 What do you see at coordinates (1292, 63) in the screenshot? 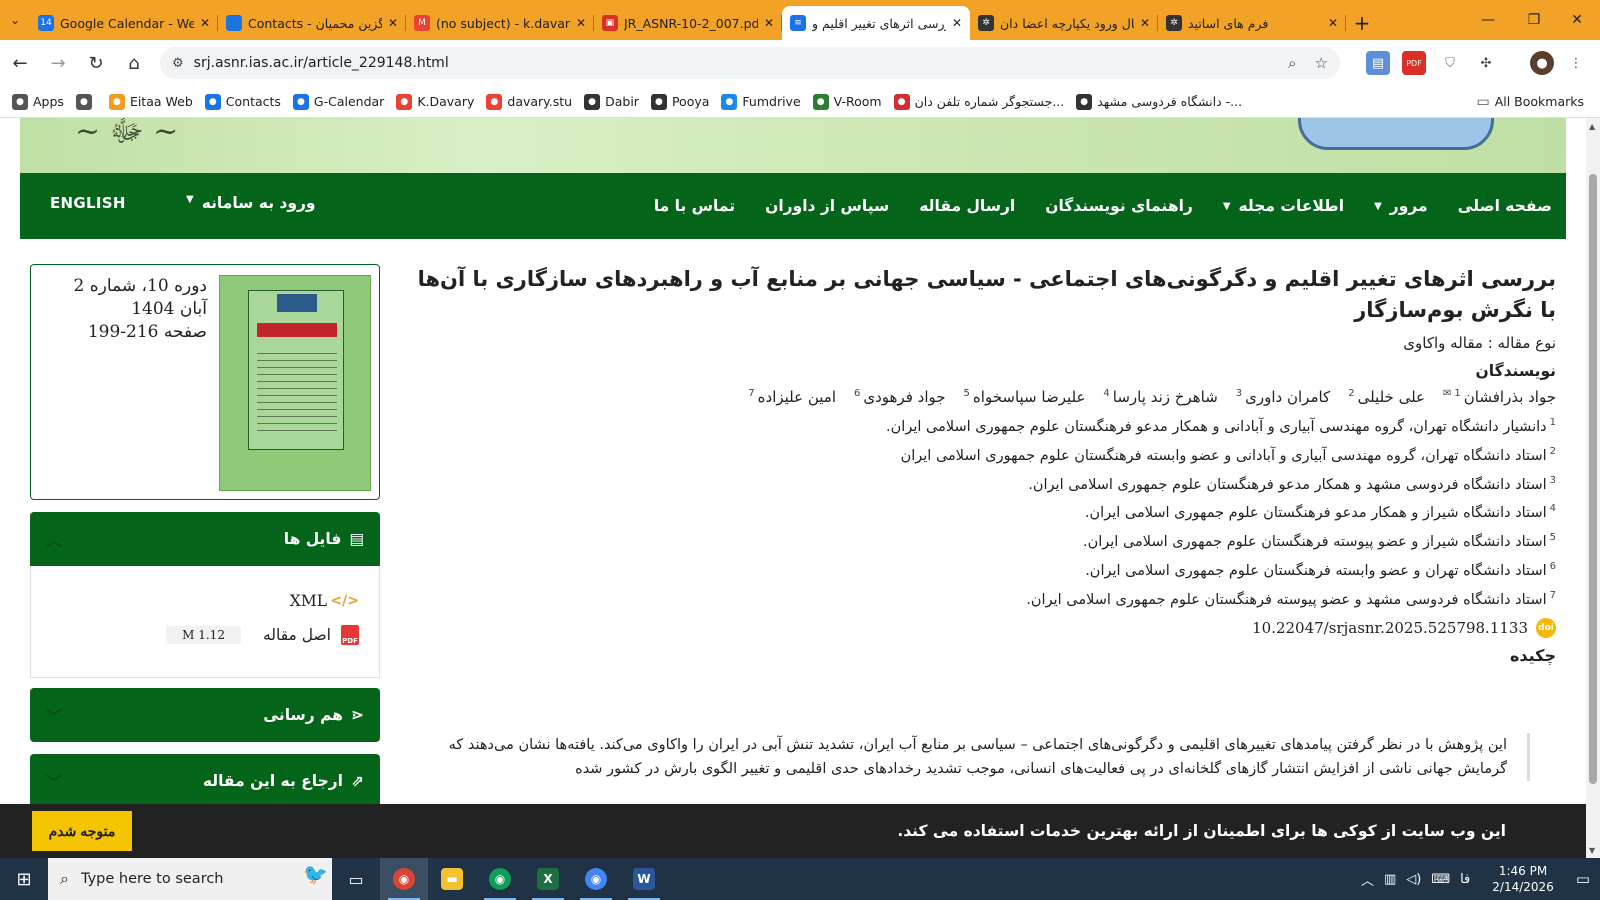
I see `zoom-icon: ⌕` at bounding box center [1292, 63].